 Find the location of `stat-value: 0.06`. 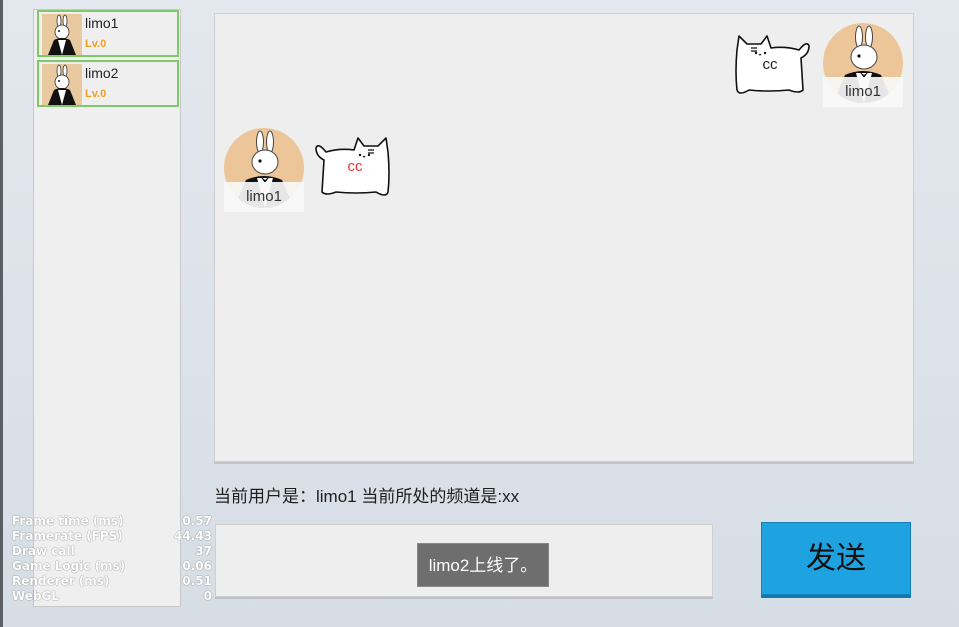

stat-value: 0.06 is located at coordinates (197, 566).